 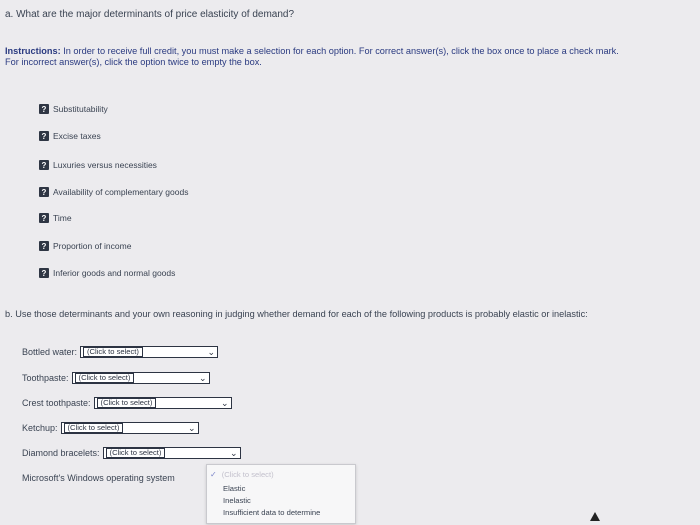 I want to click on product-row-toothpaste: Toothpaste: (Click to select) ⌄, so click(x=116, y=378).